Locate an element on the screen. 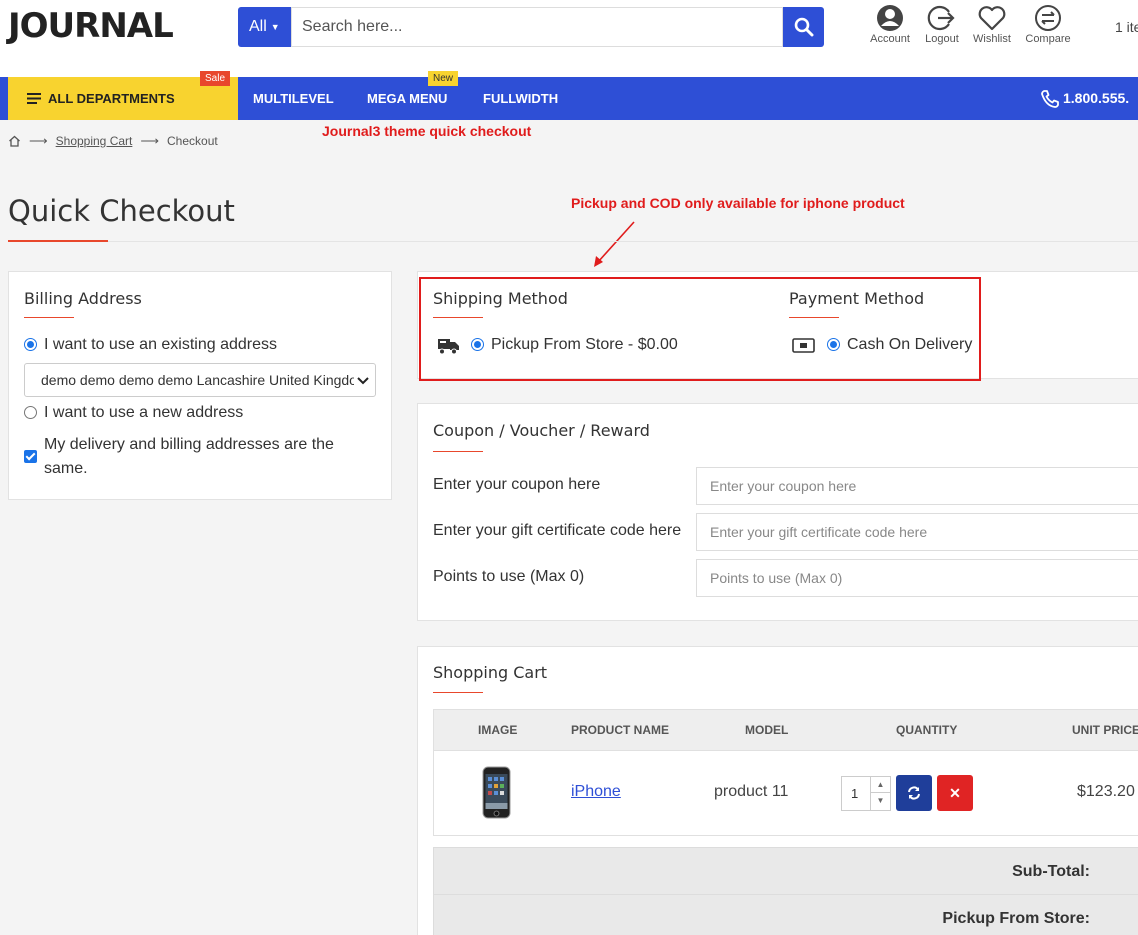 This screenshot has height=935, width=1138. shipping-title-accent is located at coordinates (458, 317).